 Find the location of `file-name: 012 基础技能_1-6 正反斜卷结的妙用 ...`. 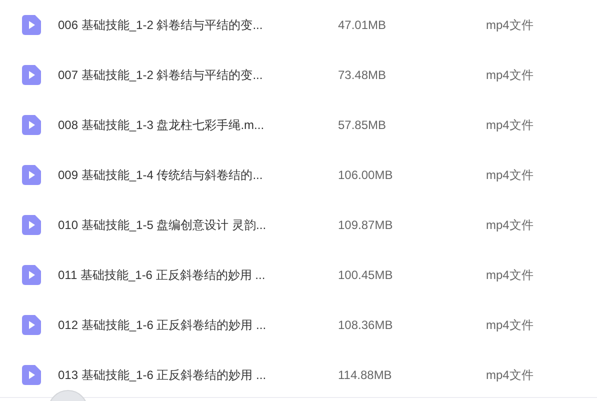

file-name: 012 基础技能_1-6 正反斜卷结的妙用 ... is located at coordinates (198, 325).